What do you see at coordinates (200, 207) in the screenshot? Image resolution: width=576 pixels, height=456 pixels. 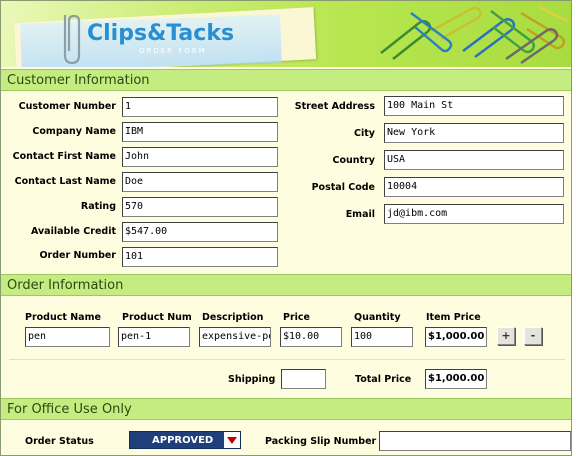 I see `rating-field: 570` at bounding box center [200, 207].